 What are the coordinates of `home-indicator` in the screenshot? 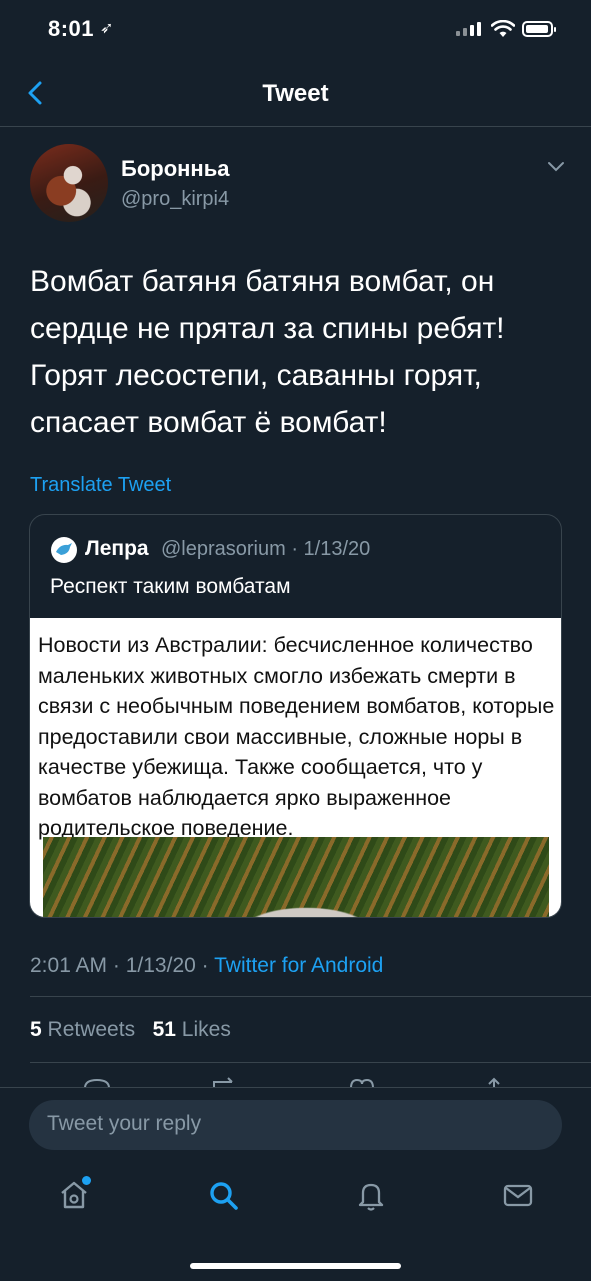 It's located at (295, 1266).